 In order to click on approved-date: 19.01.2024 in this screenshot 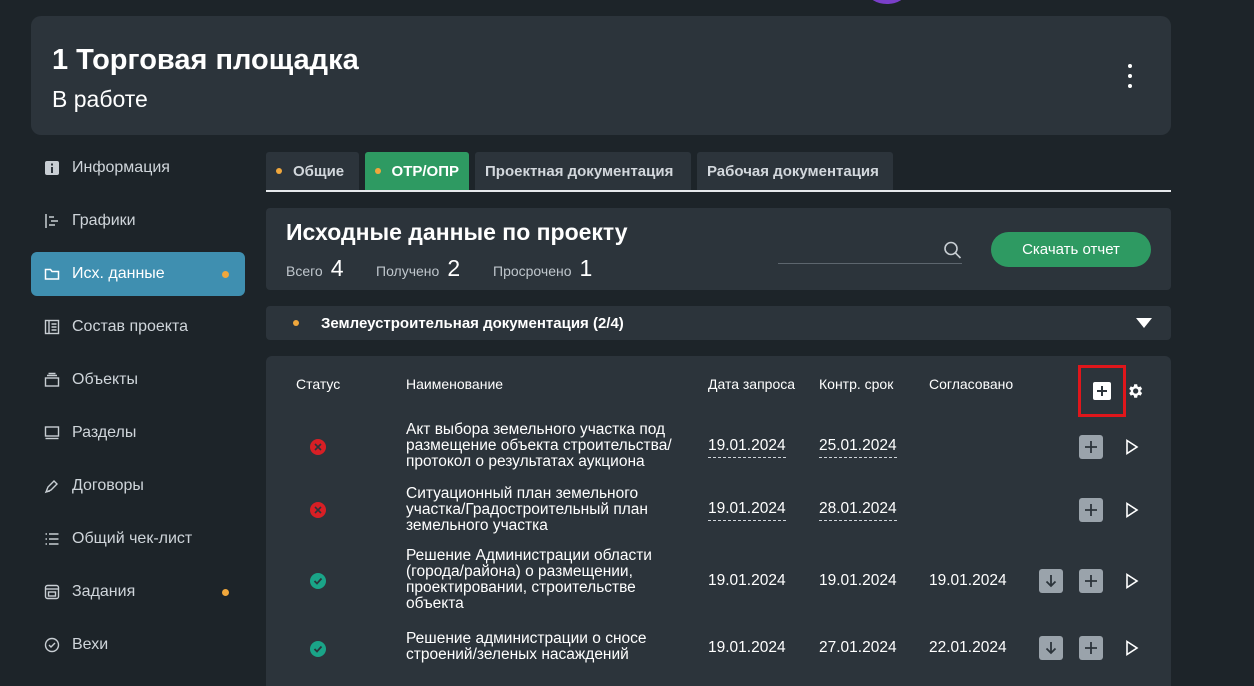, I will do `click(968, 580)`.